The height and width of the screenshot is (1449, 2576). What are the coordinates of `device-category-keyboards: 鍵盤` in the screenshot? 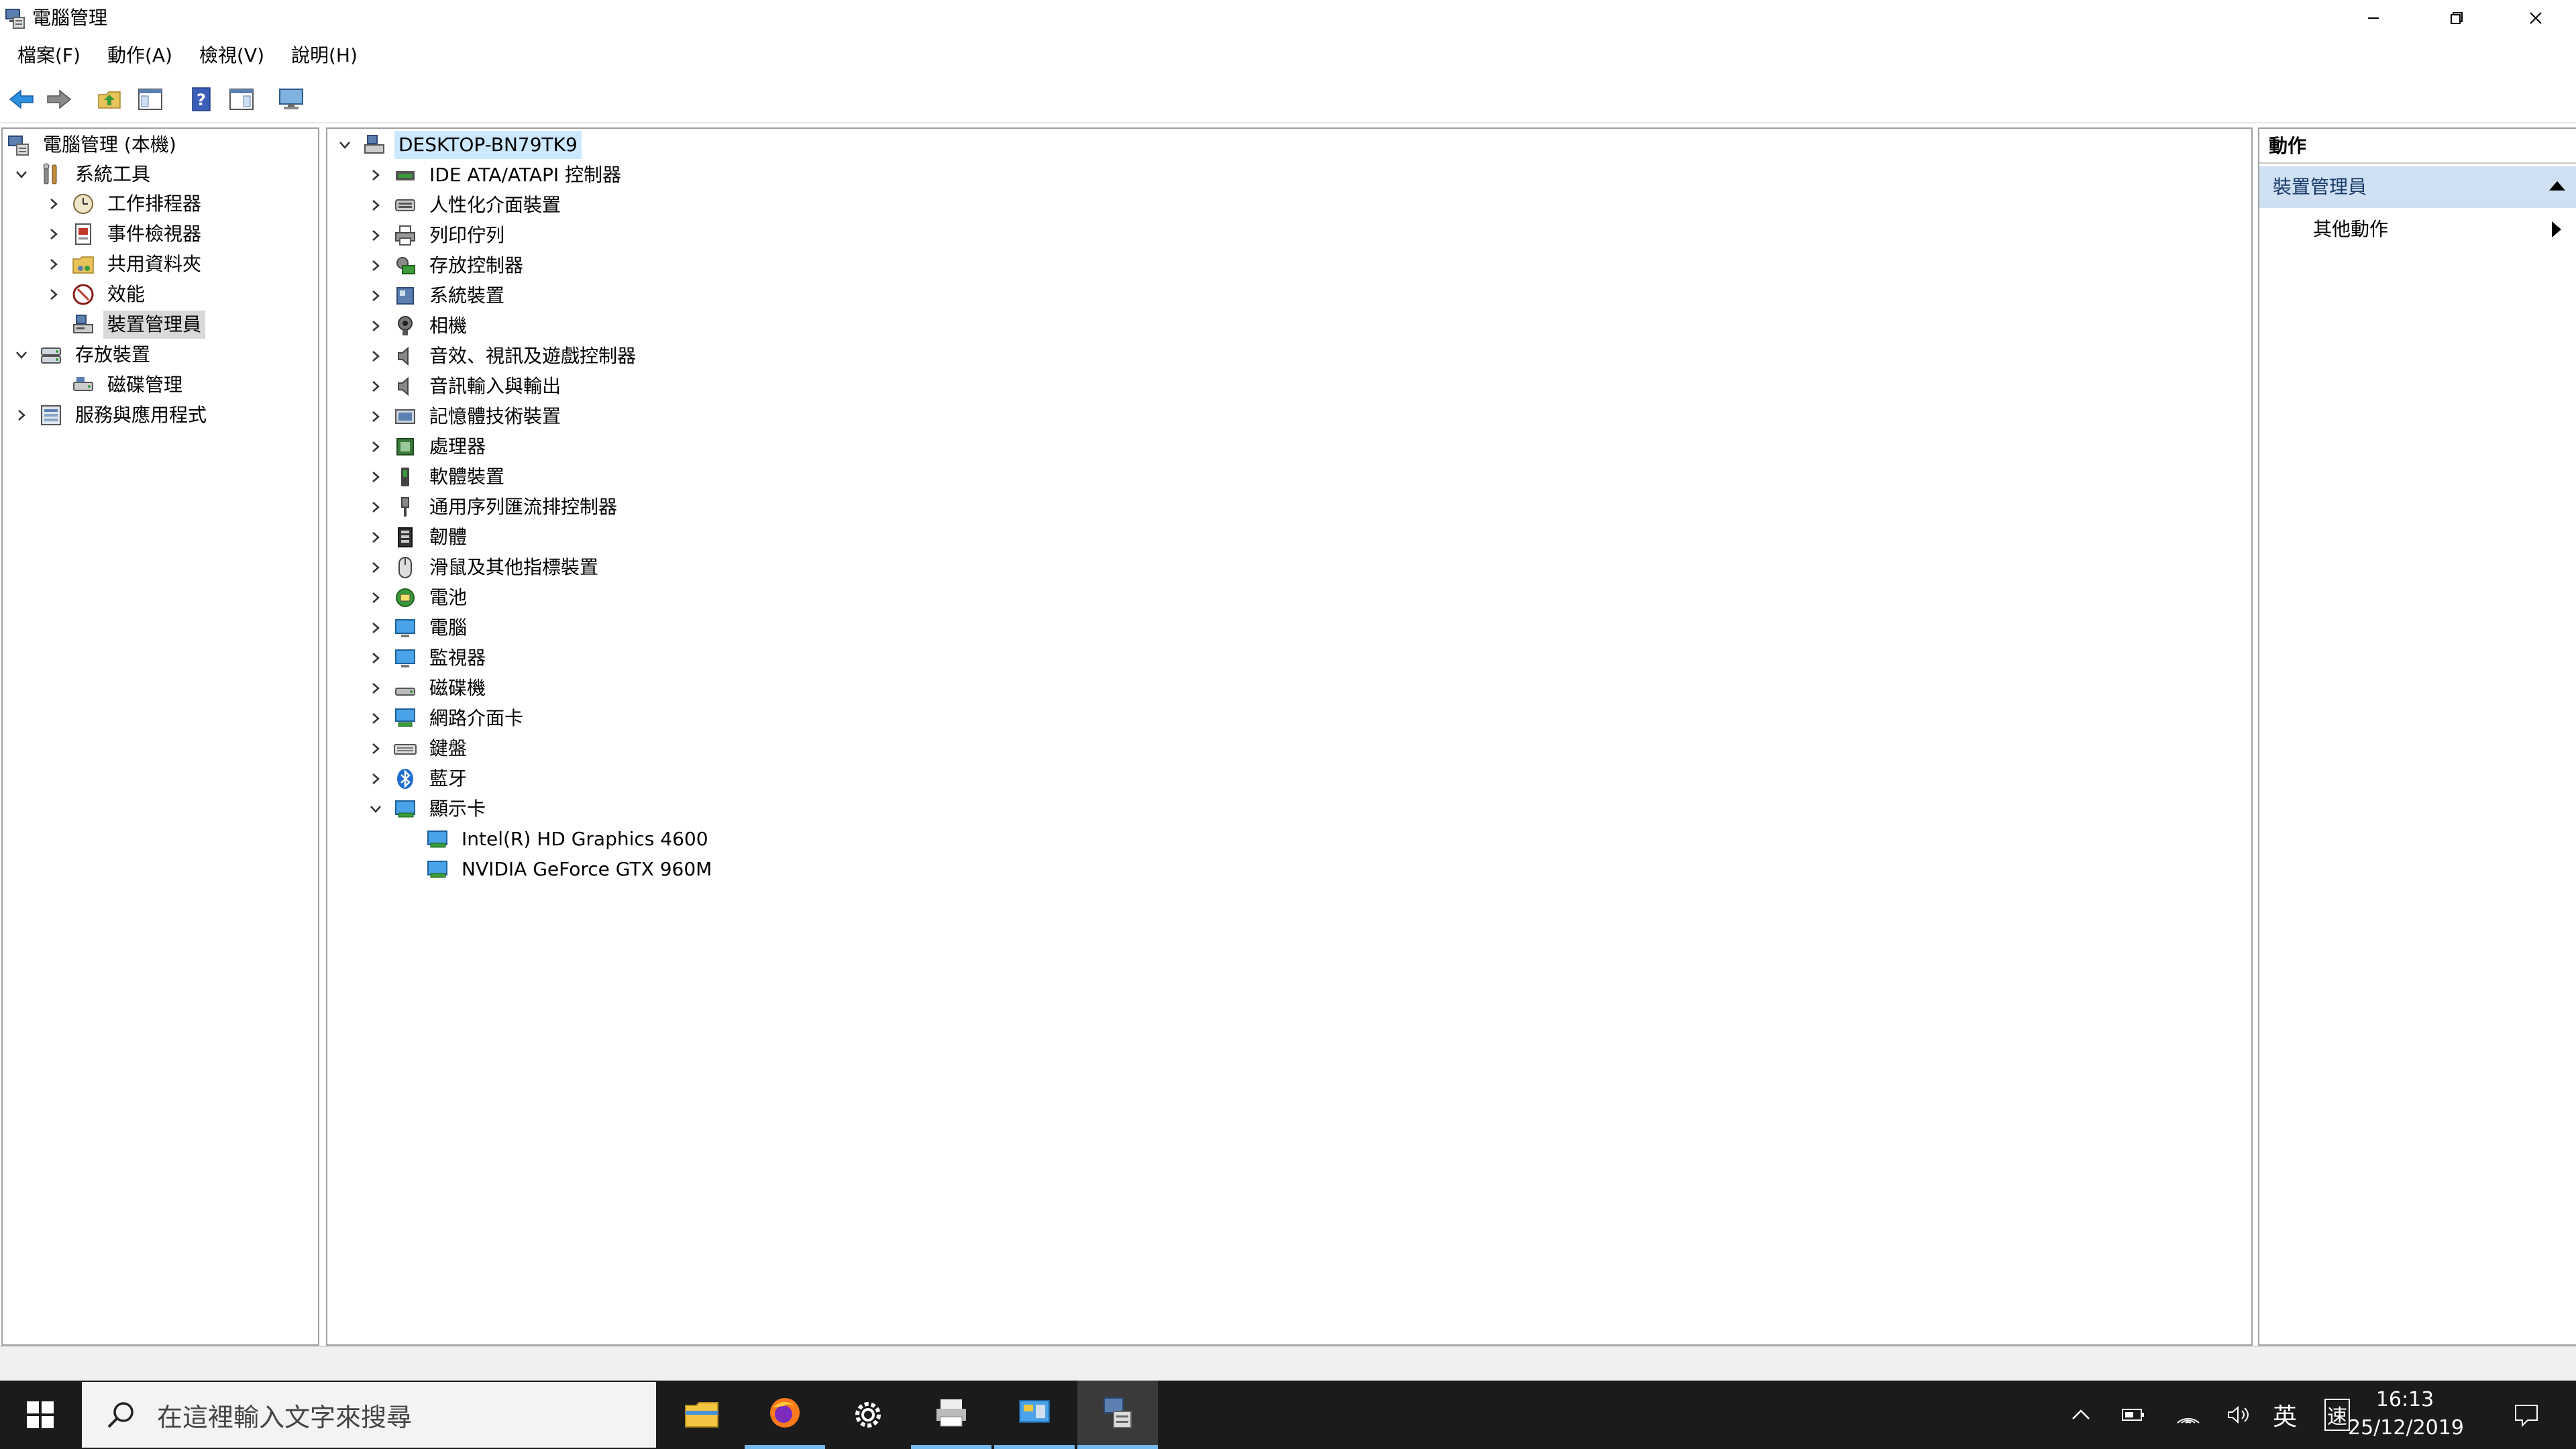 It's located at (418, 748).